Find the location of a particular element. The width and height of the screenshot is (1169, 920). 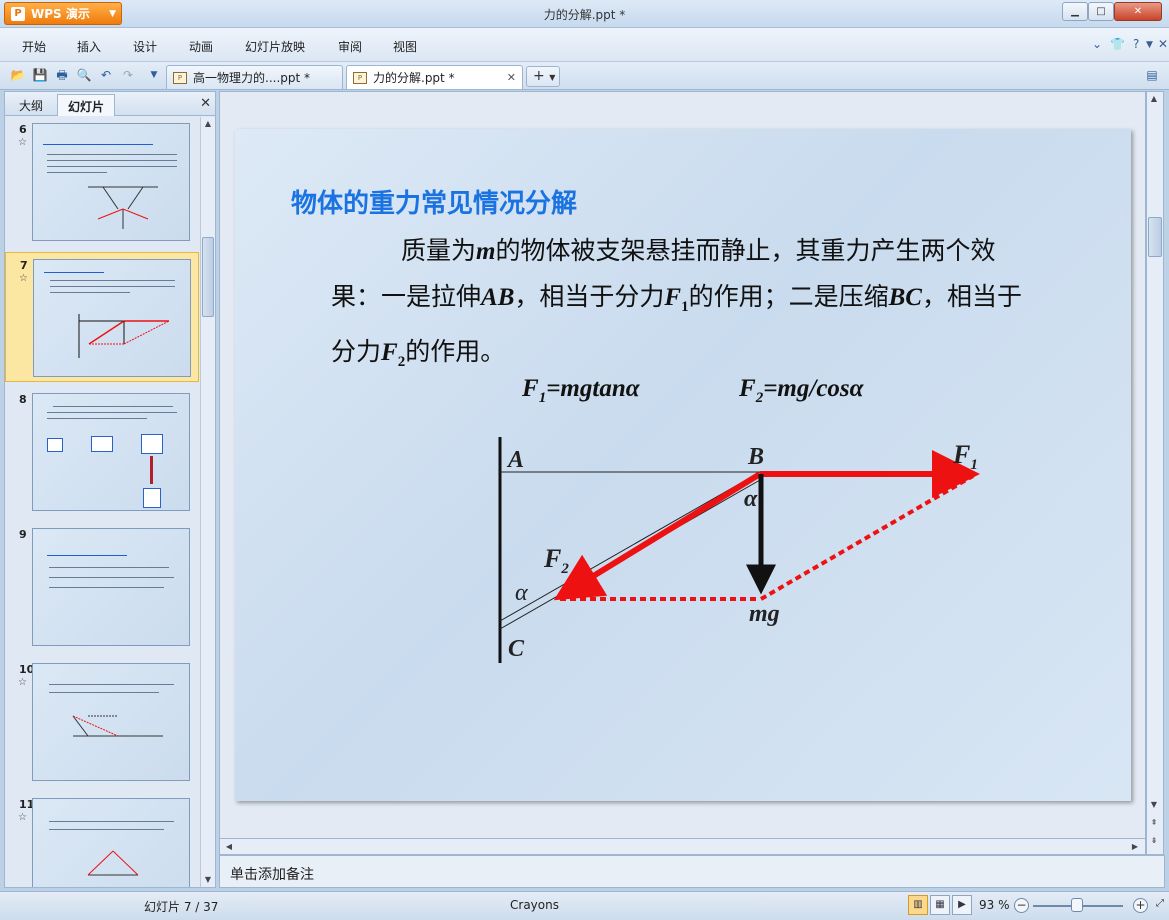

menu-design: 设计 is located at coordinates (145, 46).